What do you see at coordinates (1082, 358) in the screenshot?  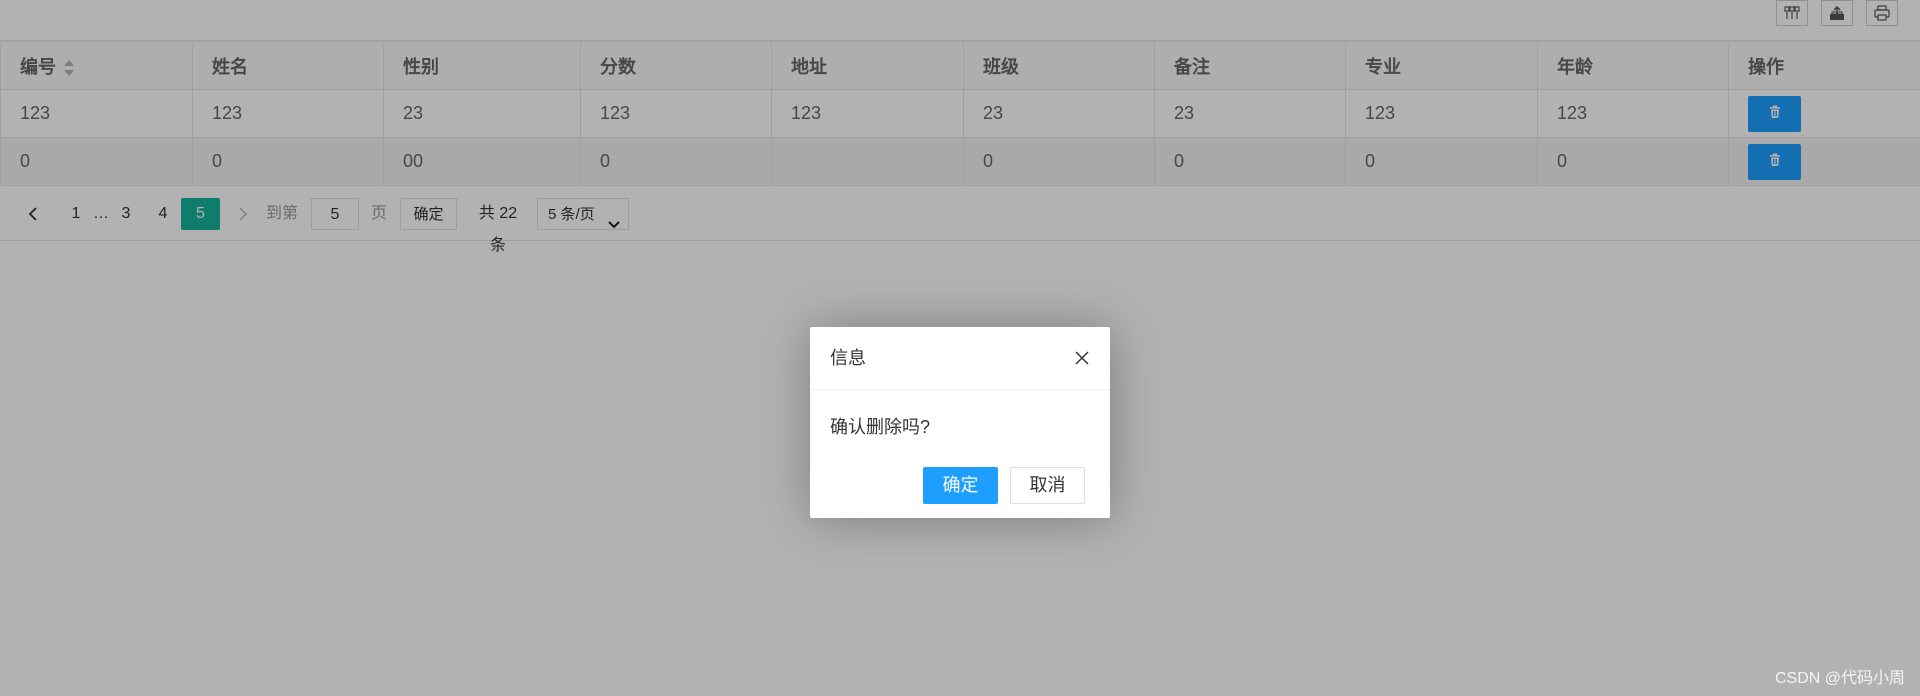 I see `close-icon` at bounding box center [1082, 358].